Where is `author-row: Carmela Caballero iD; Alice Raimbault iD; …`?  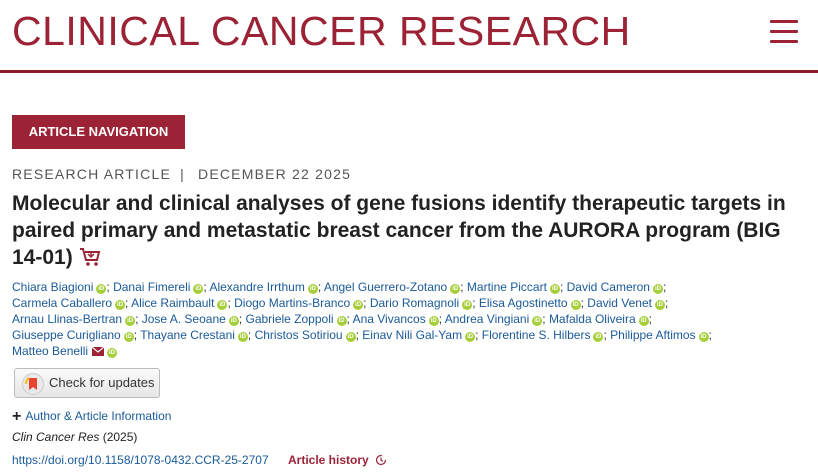 author-row: Carmela Caballero iD; Alice Raimbault iD; … is located at coordinates (340, 303).